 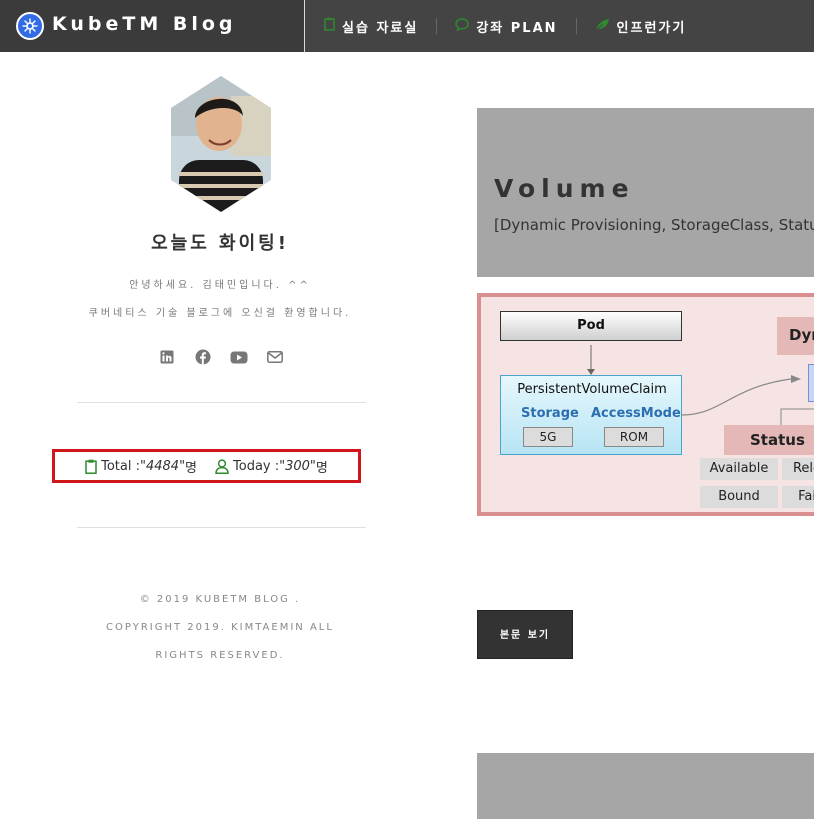 What do you see at coordinates (206, 466) in the screenshot?
I see `visitor-counter: Total : "4484" 명 Today : "300" 명` at bounding box center [206, 466].